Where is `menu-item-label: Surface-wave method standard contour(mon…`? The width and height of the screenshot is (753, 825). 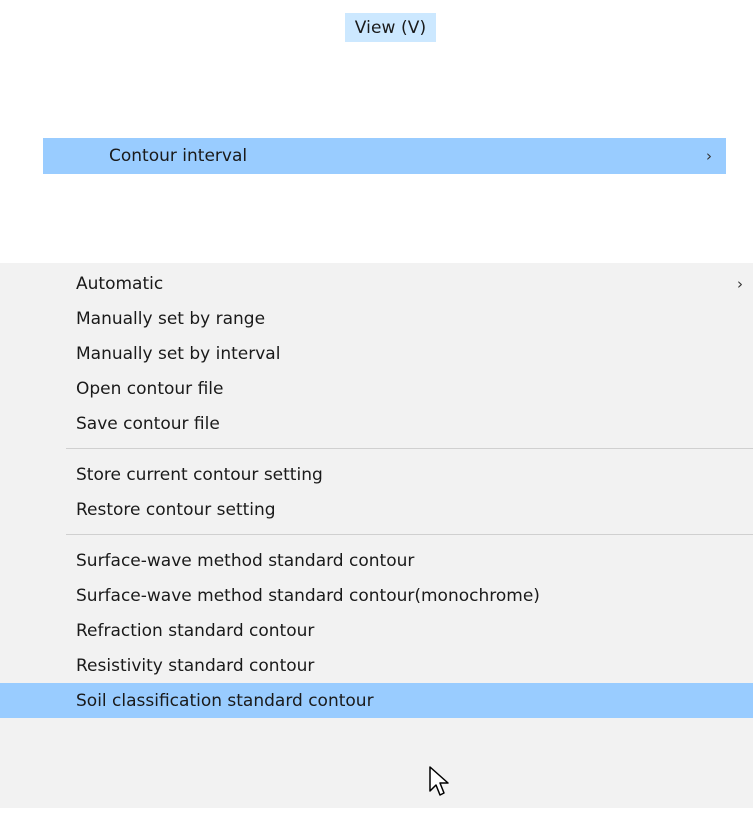 menu-item-label: Surface-wave method standard contour(mon… is located at coordinates (308, 595).